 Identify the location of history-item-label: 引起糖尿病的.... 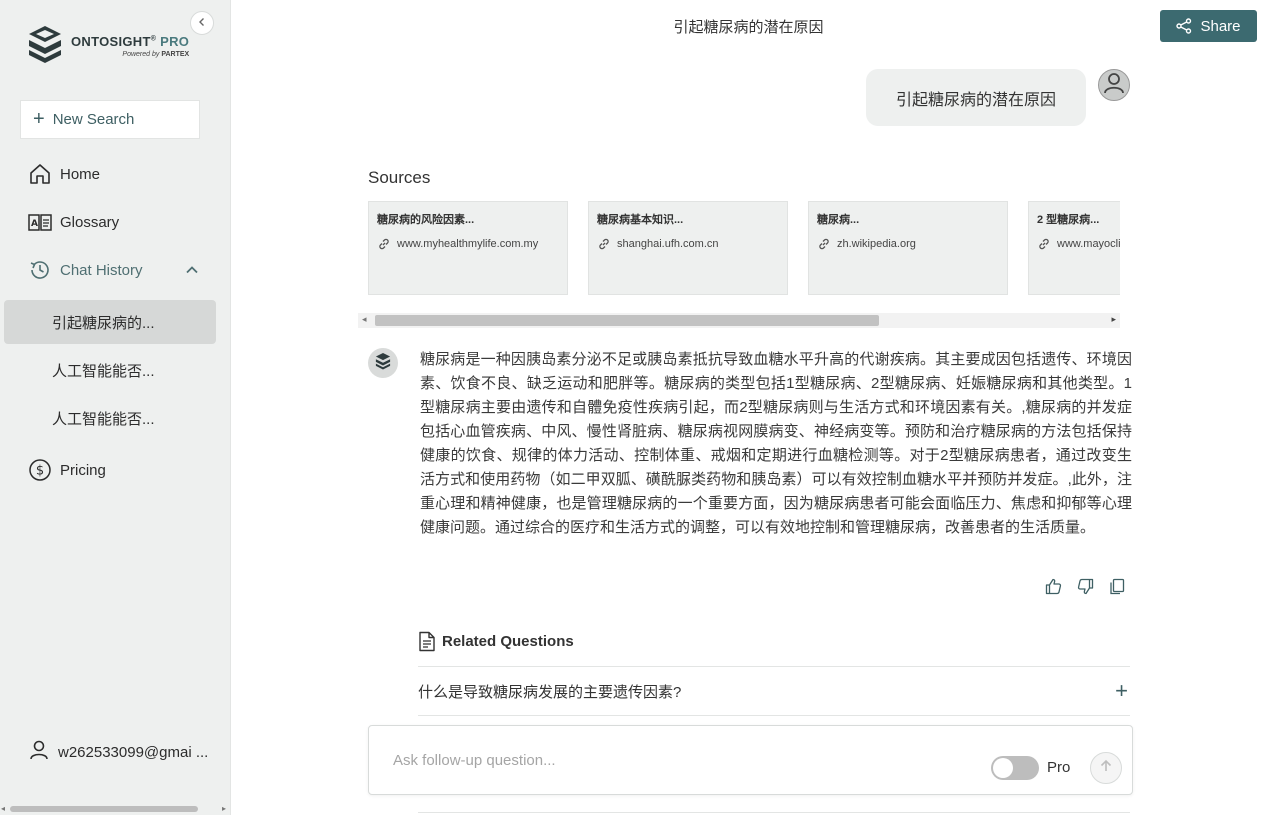
(103, 323).